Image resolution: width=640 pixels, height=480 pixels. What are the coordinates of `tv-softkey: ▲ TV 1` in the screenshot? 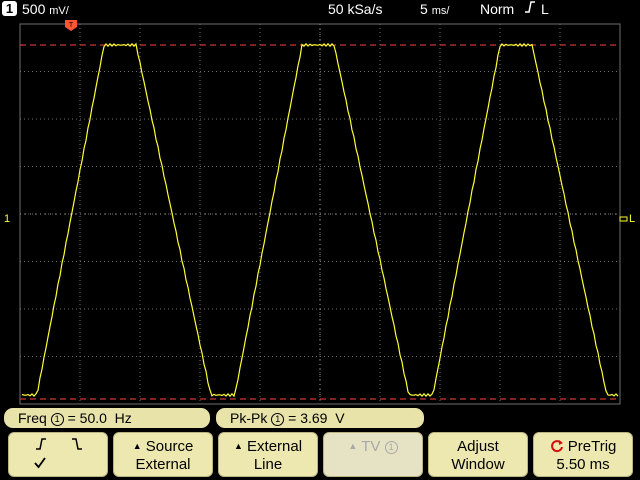 It's located at (373, 454).